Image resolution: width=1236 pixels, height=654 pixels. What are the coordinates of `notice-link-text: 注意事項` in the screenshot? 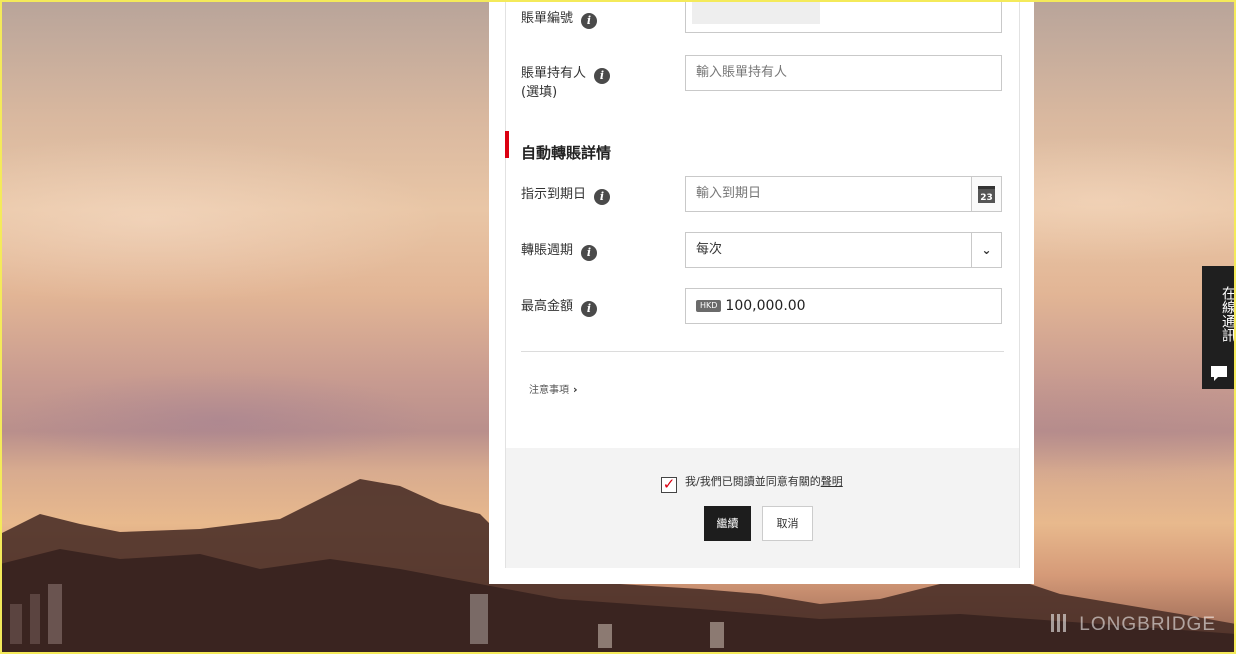 It's located at (549, 390).